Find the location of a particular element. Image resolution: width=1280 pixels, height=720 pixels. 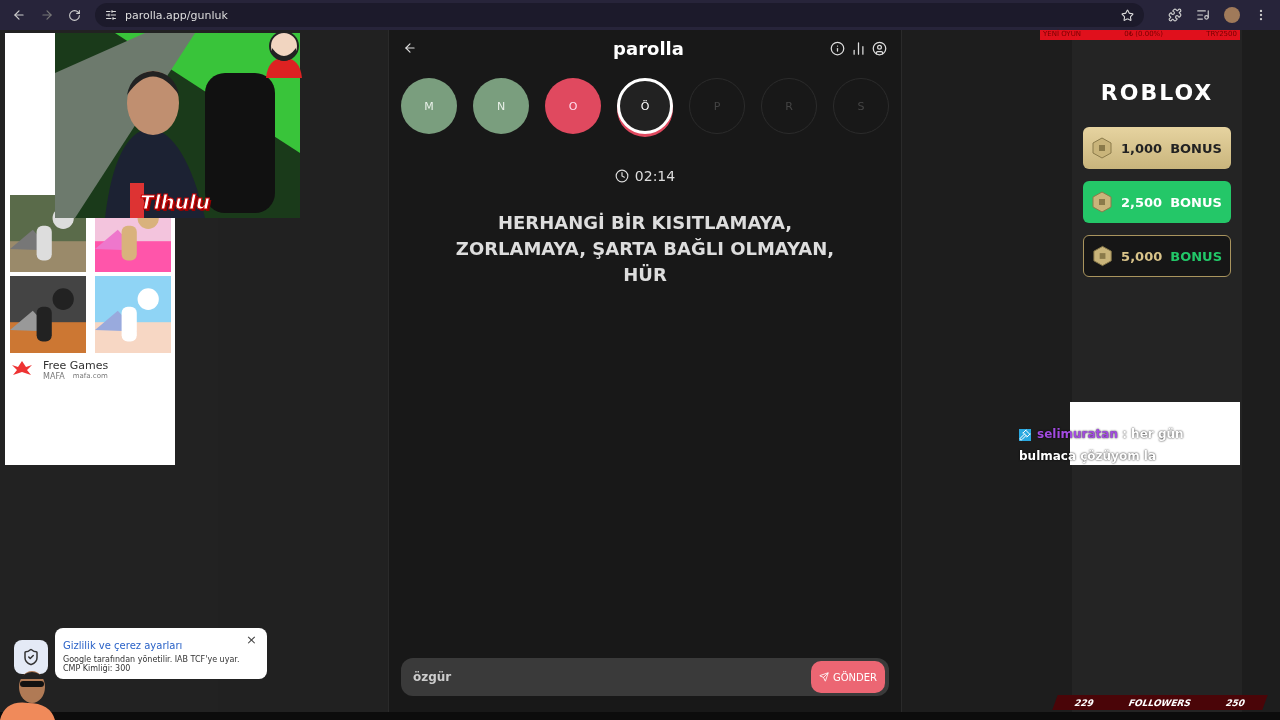

profile-avatar-icon is located at coordinates (1232, 15).